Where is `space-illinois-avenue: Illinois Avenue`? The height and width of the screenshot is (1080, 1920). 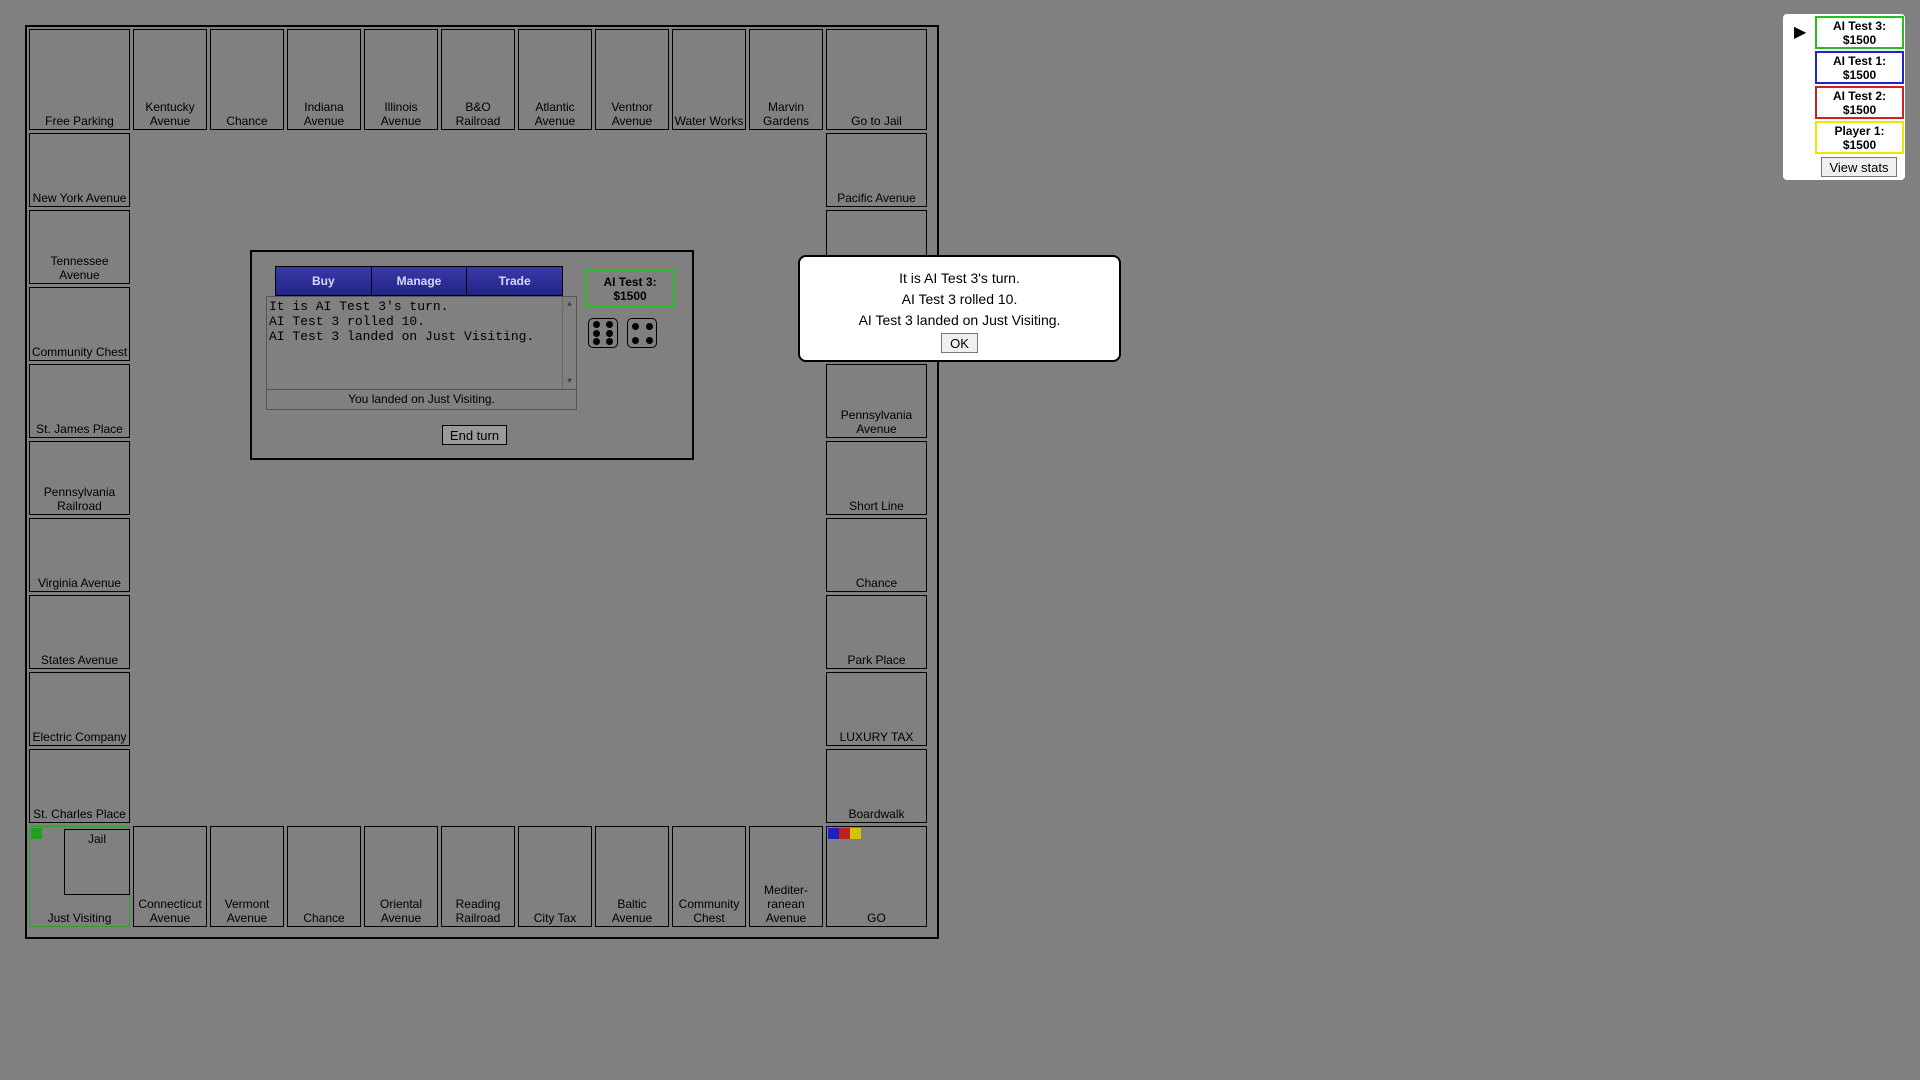 space-illinois-avenue: Illinois Avenue is located at coordinates (401, 79).